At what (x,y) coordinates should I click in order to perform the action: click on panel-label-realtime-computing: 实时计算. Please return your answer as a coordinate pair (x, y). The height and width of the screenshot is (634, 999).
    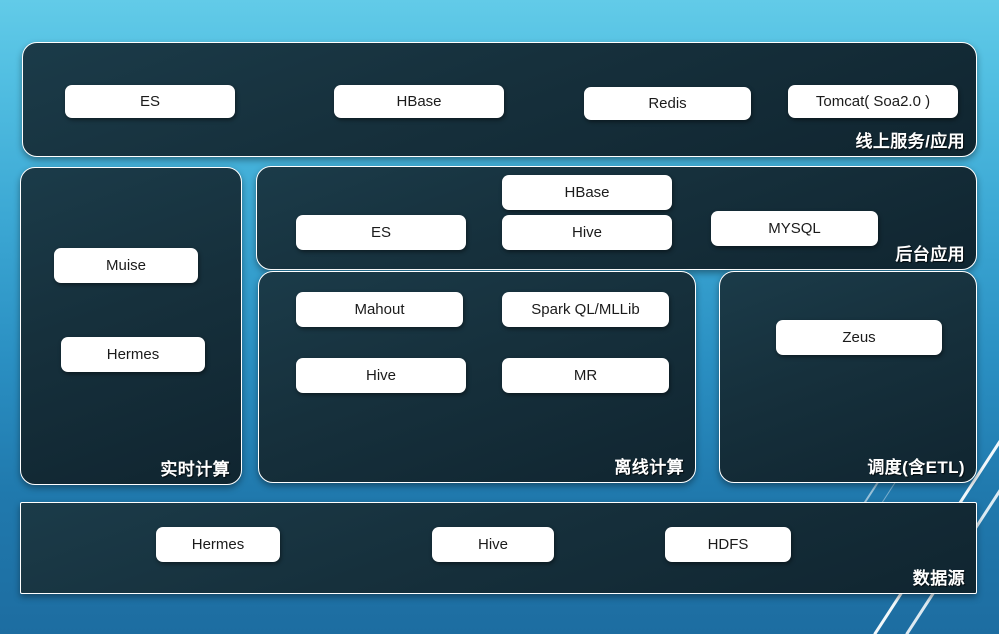
    Looking at the image, I should click on (195, 469).